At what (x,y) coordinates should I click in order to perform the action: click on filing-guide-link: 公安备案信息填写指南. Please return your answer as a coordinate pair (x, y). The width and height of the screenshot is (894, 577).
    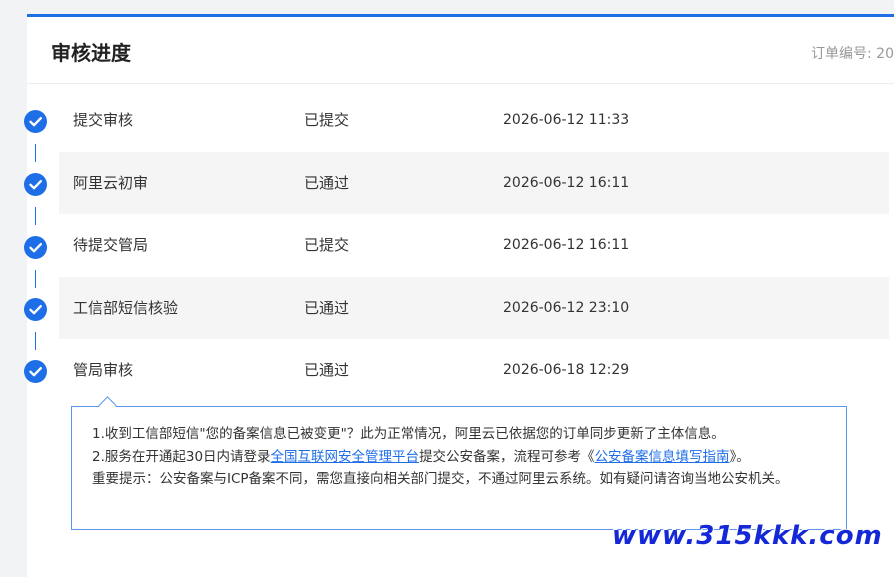
    Looking at the image, I should click on (662, 457).